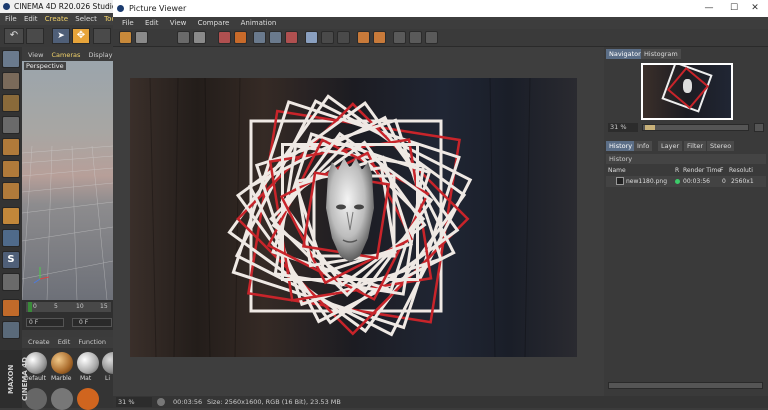  I want to click on table-row: new1180.png 00:03:56 0 2560x1, so click(686, 181).